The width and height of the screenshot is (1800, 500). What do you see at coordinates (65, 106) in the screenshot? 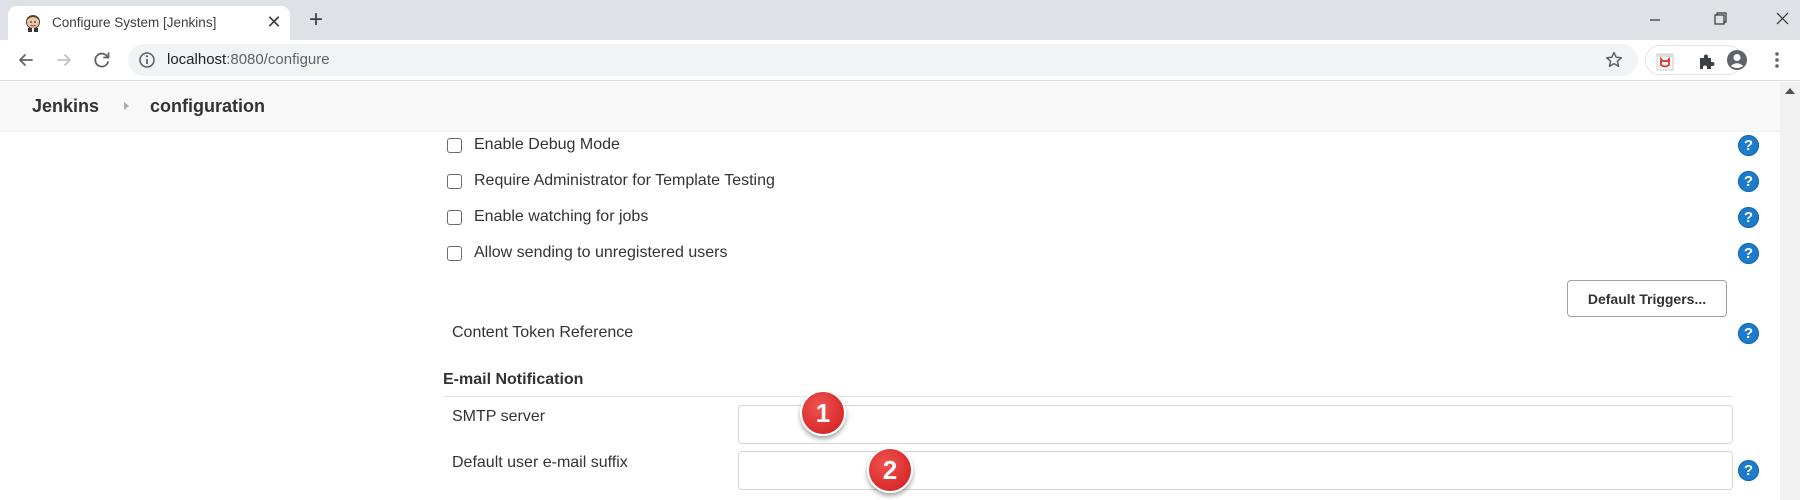
I see `breadcrumb-jenkins: Jenkins` at bounding box center [65, 106].